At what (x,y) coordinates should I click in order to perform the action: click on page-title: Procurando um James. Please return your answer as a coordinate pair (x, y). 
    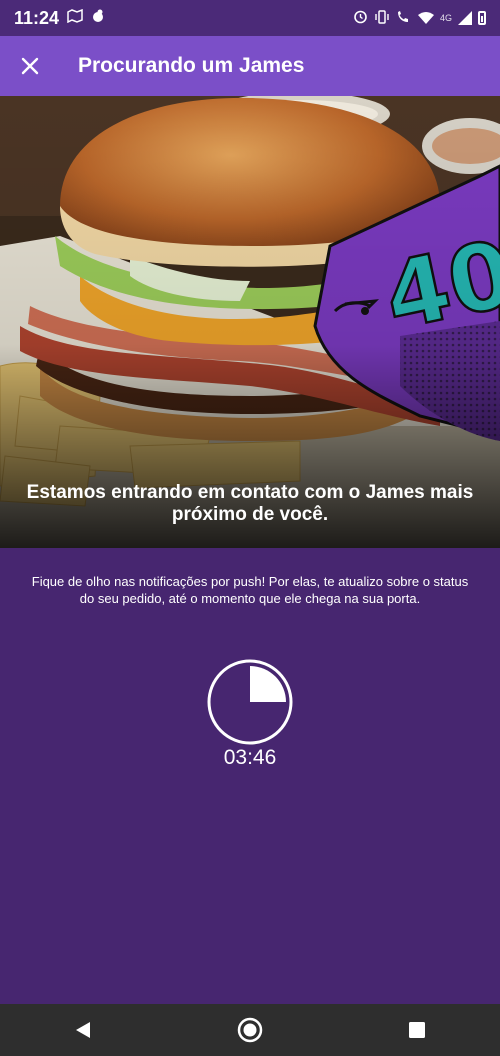
    Looking at the image, I should click on (191, 65).